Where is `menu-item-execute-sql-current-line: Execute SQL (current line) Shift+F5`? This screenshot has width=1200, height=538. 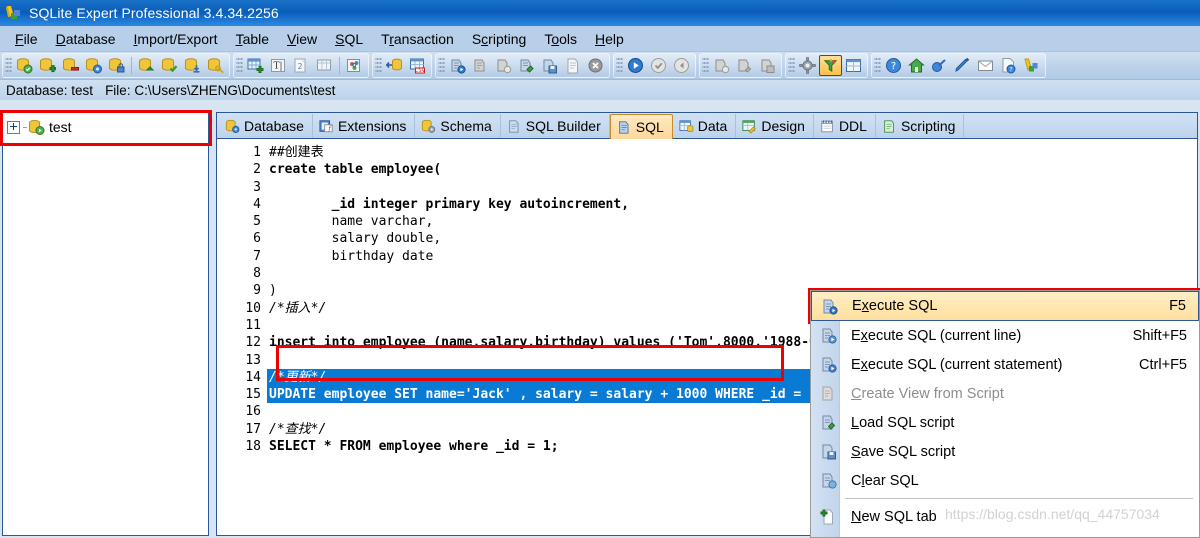 menu-item-execute-sql-current-line: Execute SQL (current line) Shift+F5 is located at coordinates (1005, 335).